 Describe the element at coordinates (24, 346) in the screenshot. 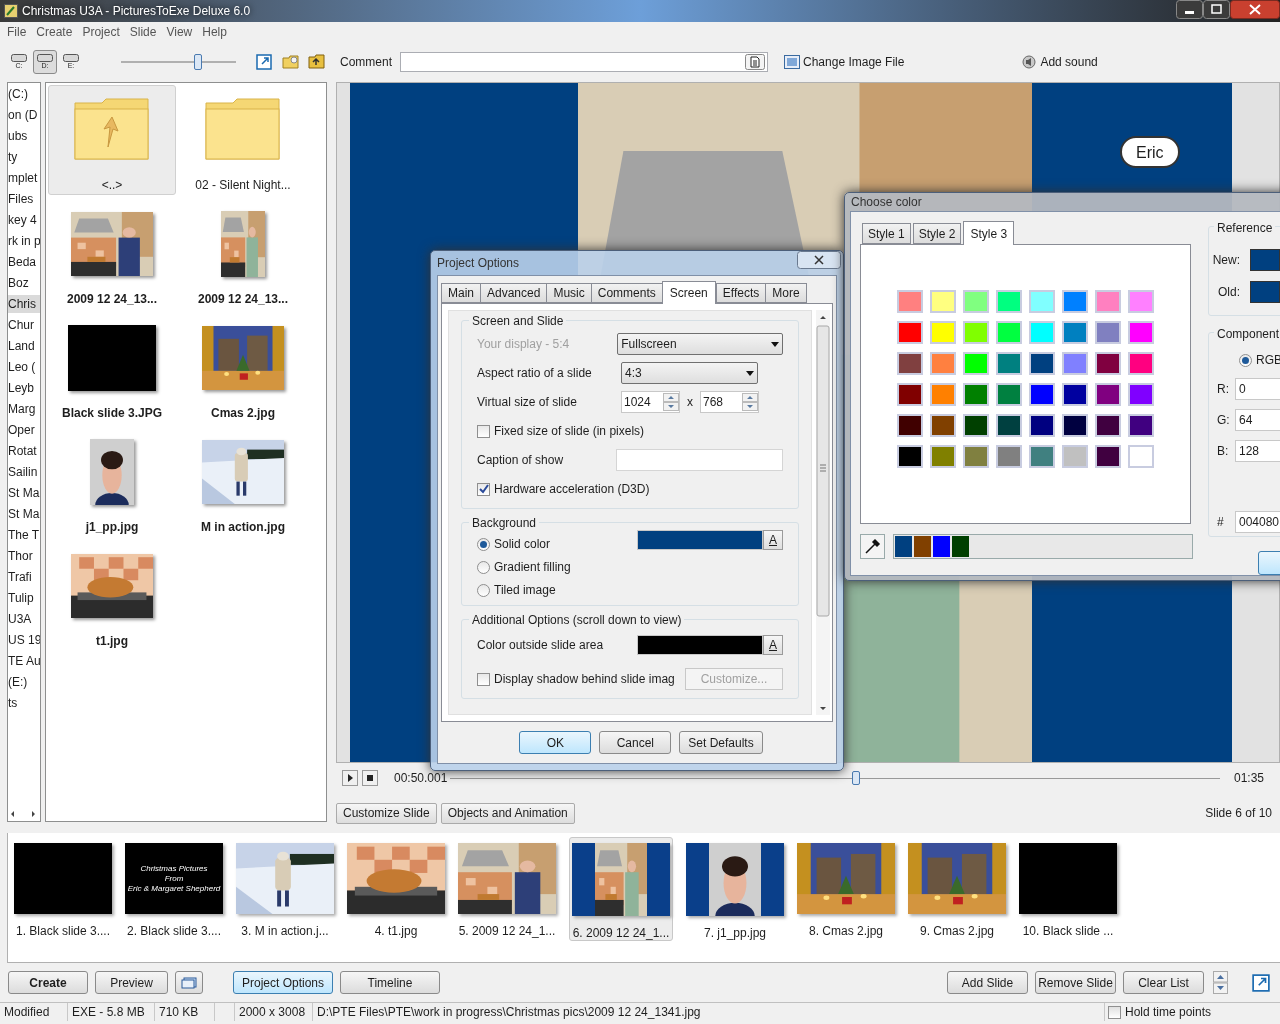

I see `tree-item: Land` at that location.